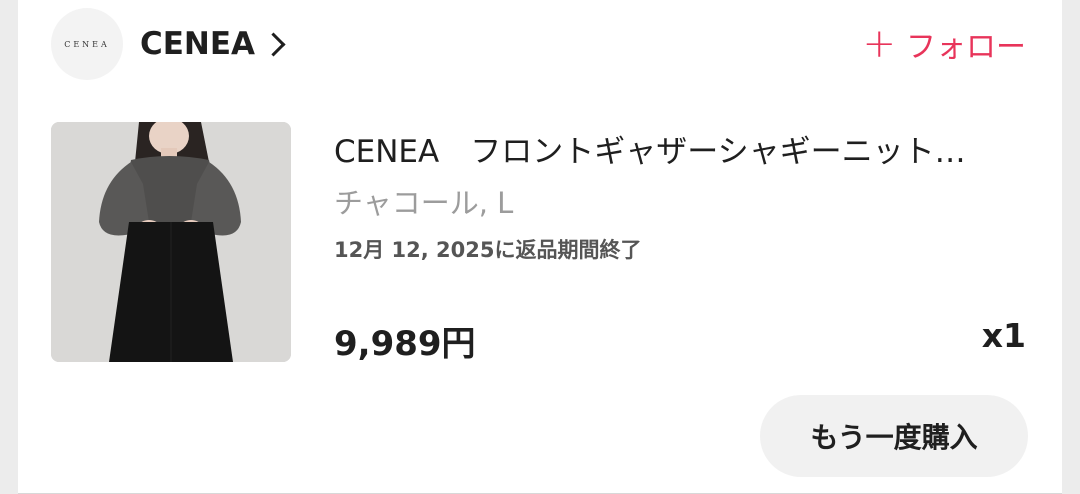  I want to click on plus-icon: +, so click(879, 44).